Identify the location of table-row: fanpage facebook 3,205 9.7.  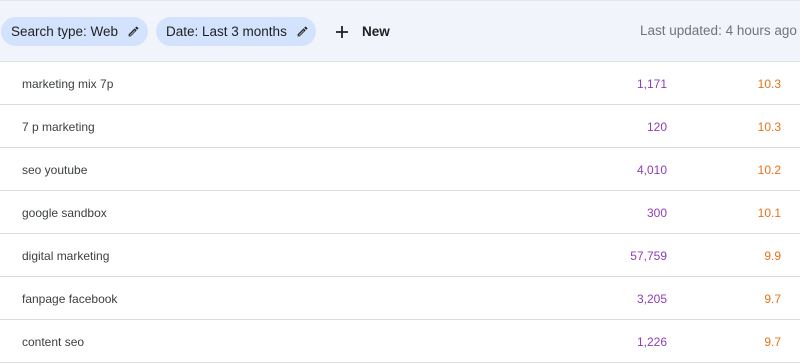
(400, 298).